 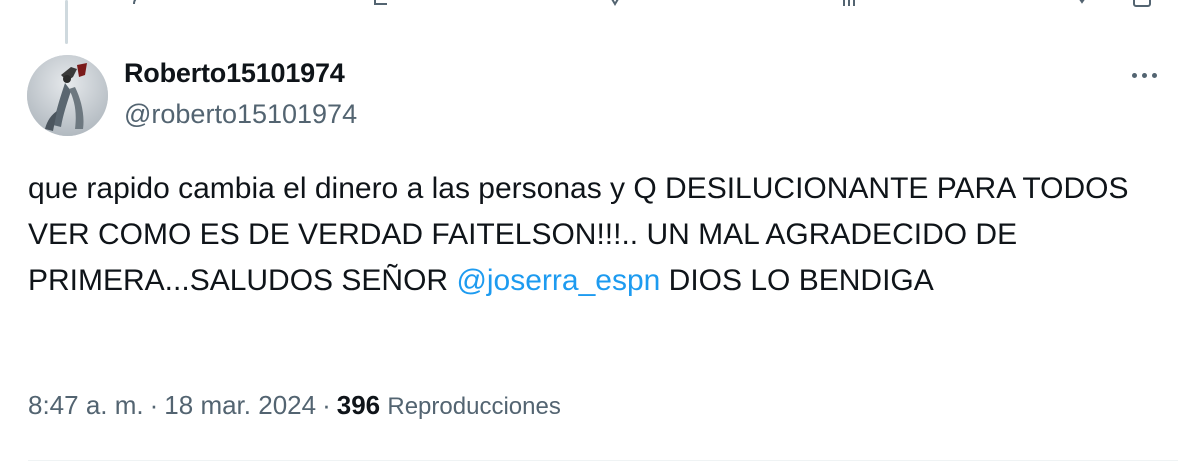 I want to click on parent-tweet-actions, so click(x=600, y=6).